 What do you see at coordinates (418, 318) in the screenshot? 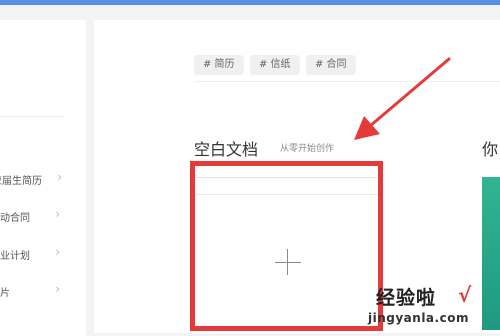
I see `watermark-domain: jingyanla.com` at bounding box center [418, 318].